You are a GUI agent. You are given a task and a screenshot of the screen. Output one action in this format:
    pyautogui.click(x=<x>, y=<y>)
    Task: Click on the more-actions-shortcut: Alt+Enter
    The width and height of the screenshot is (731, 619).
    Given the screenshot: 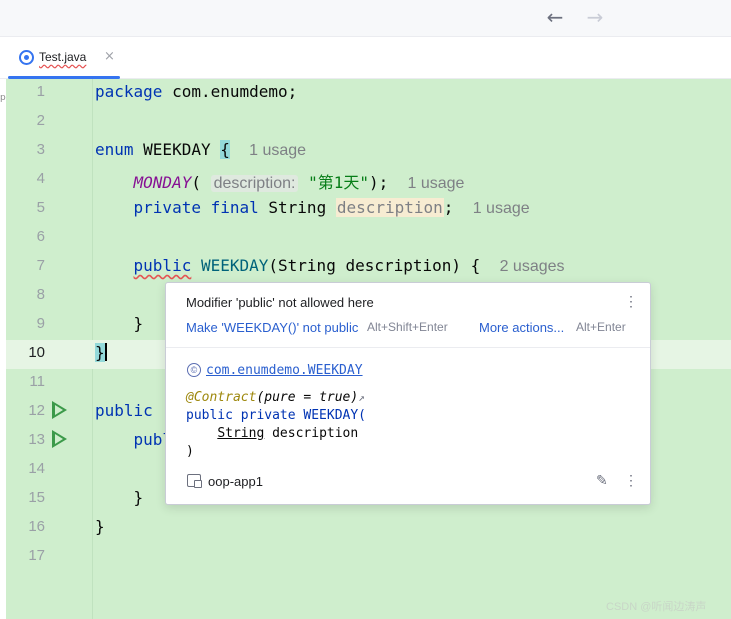 What is the action you would take?
    pyautogui.click(x=601, y=327)
    